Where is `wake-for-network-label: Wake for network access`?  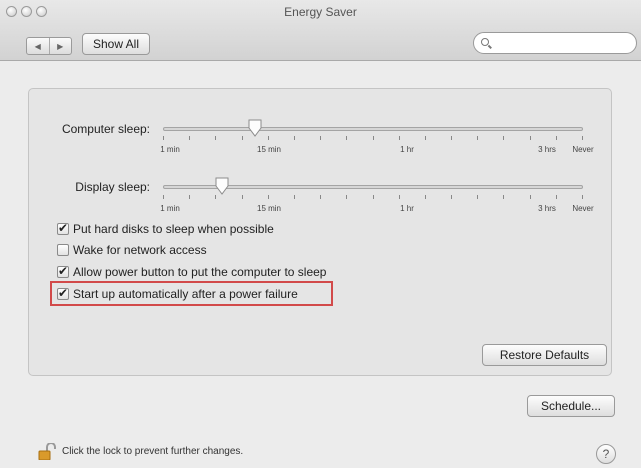 wake-for-network-label: Wake for network access is located at coordinates (140, 250).